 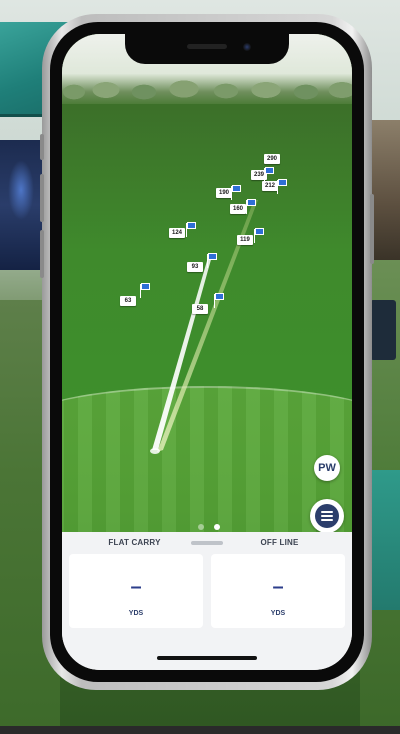 I want to click on distance-marker: 160, so click(x=238, y=209).